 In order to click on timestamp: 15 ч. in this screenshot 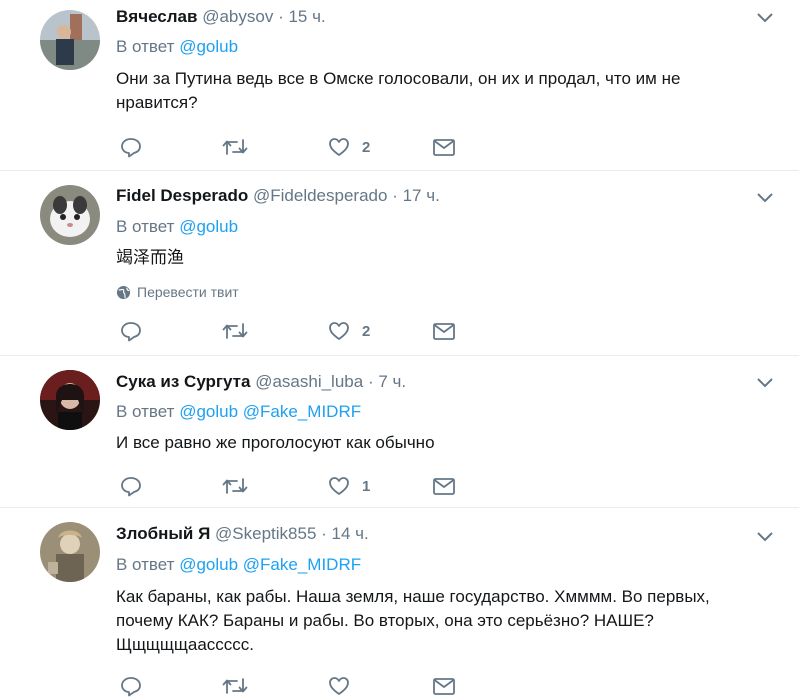, I will do `click(306, 16)`.